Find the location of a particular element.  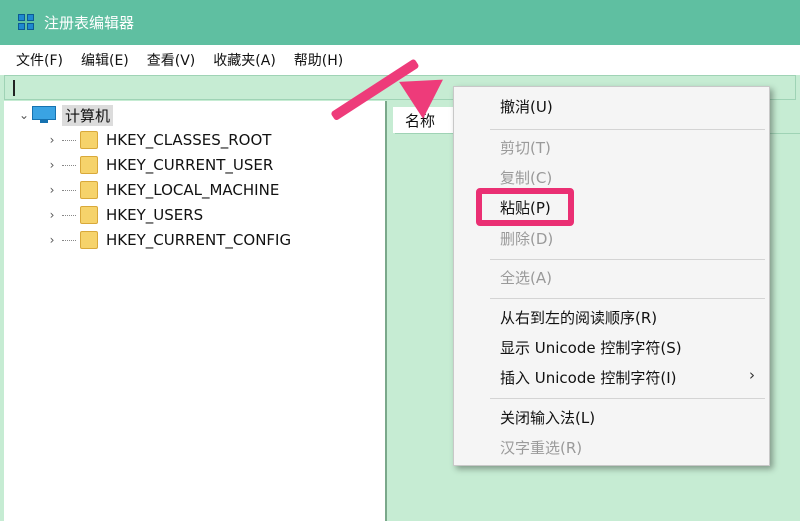

menu-item-rtl-reading: 从右到左的阅读顺序(R) is located at coordinates (578, 318).